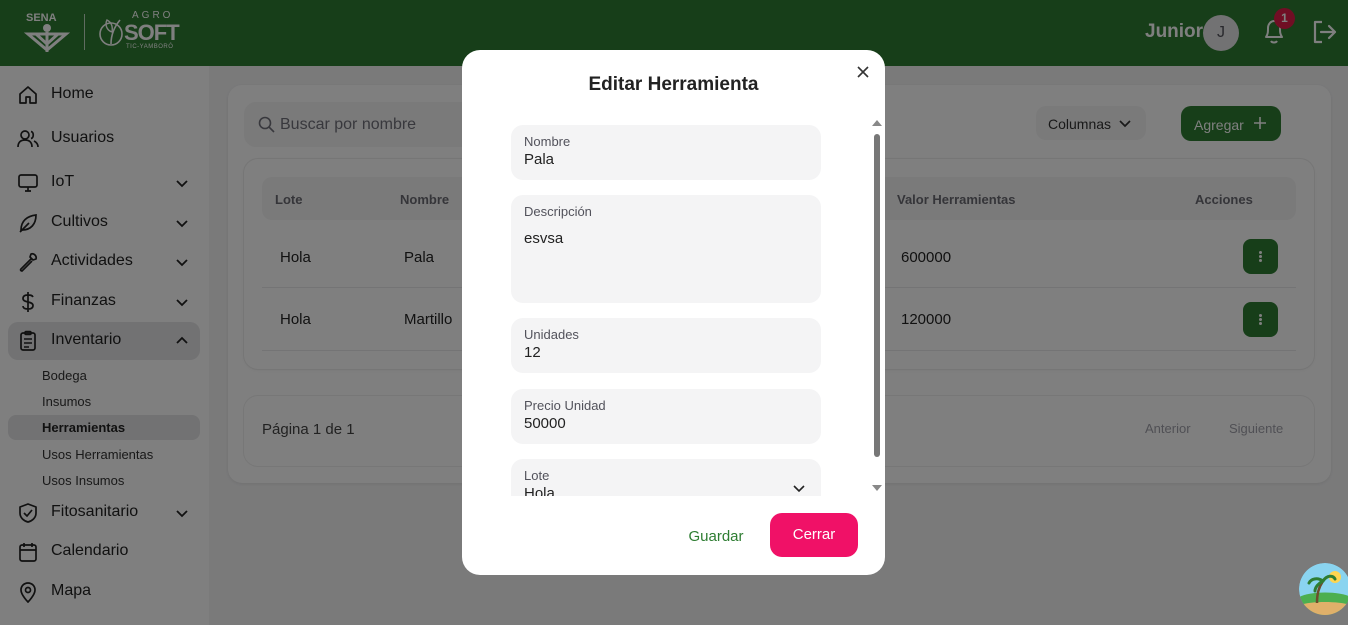 Image resolution: width=1348 pixels, height=625 pixels. Describe the element at coordinates (673, 84) in the screenshot. I see `modal-title: Editar Herramienta` at that location.